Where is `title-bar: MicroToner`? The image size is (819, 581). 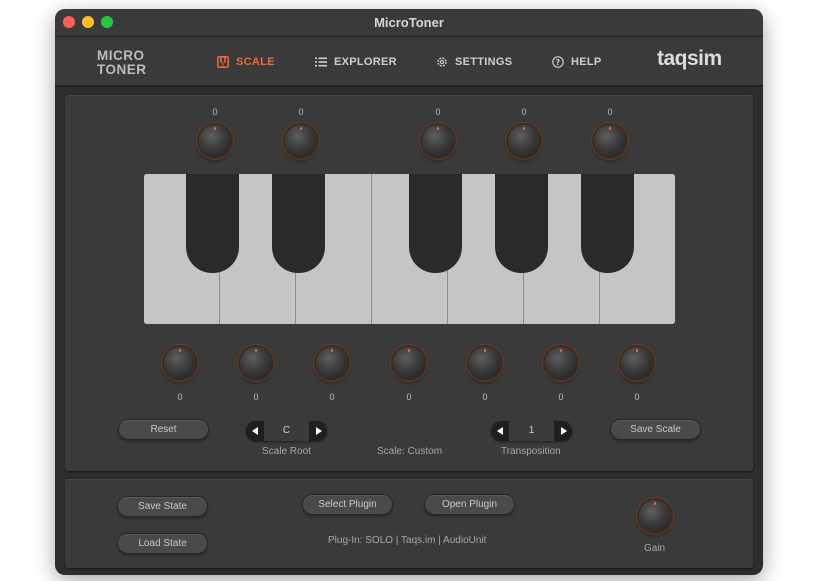
title-bar: MicroToner is located at coordinates (409, 23).